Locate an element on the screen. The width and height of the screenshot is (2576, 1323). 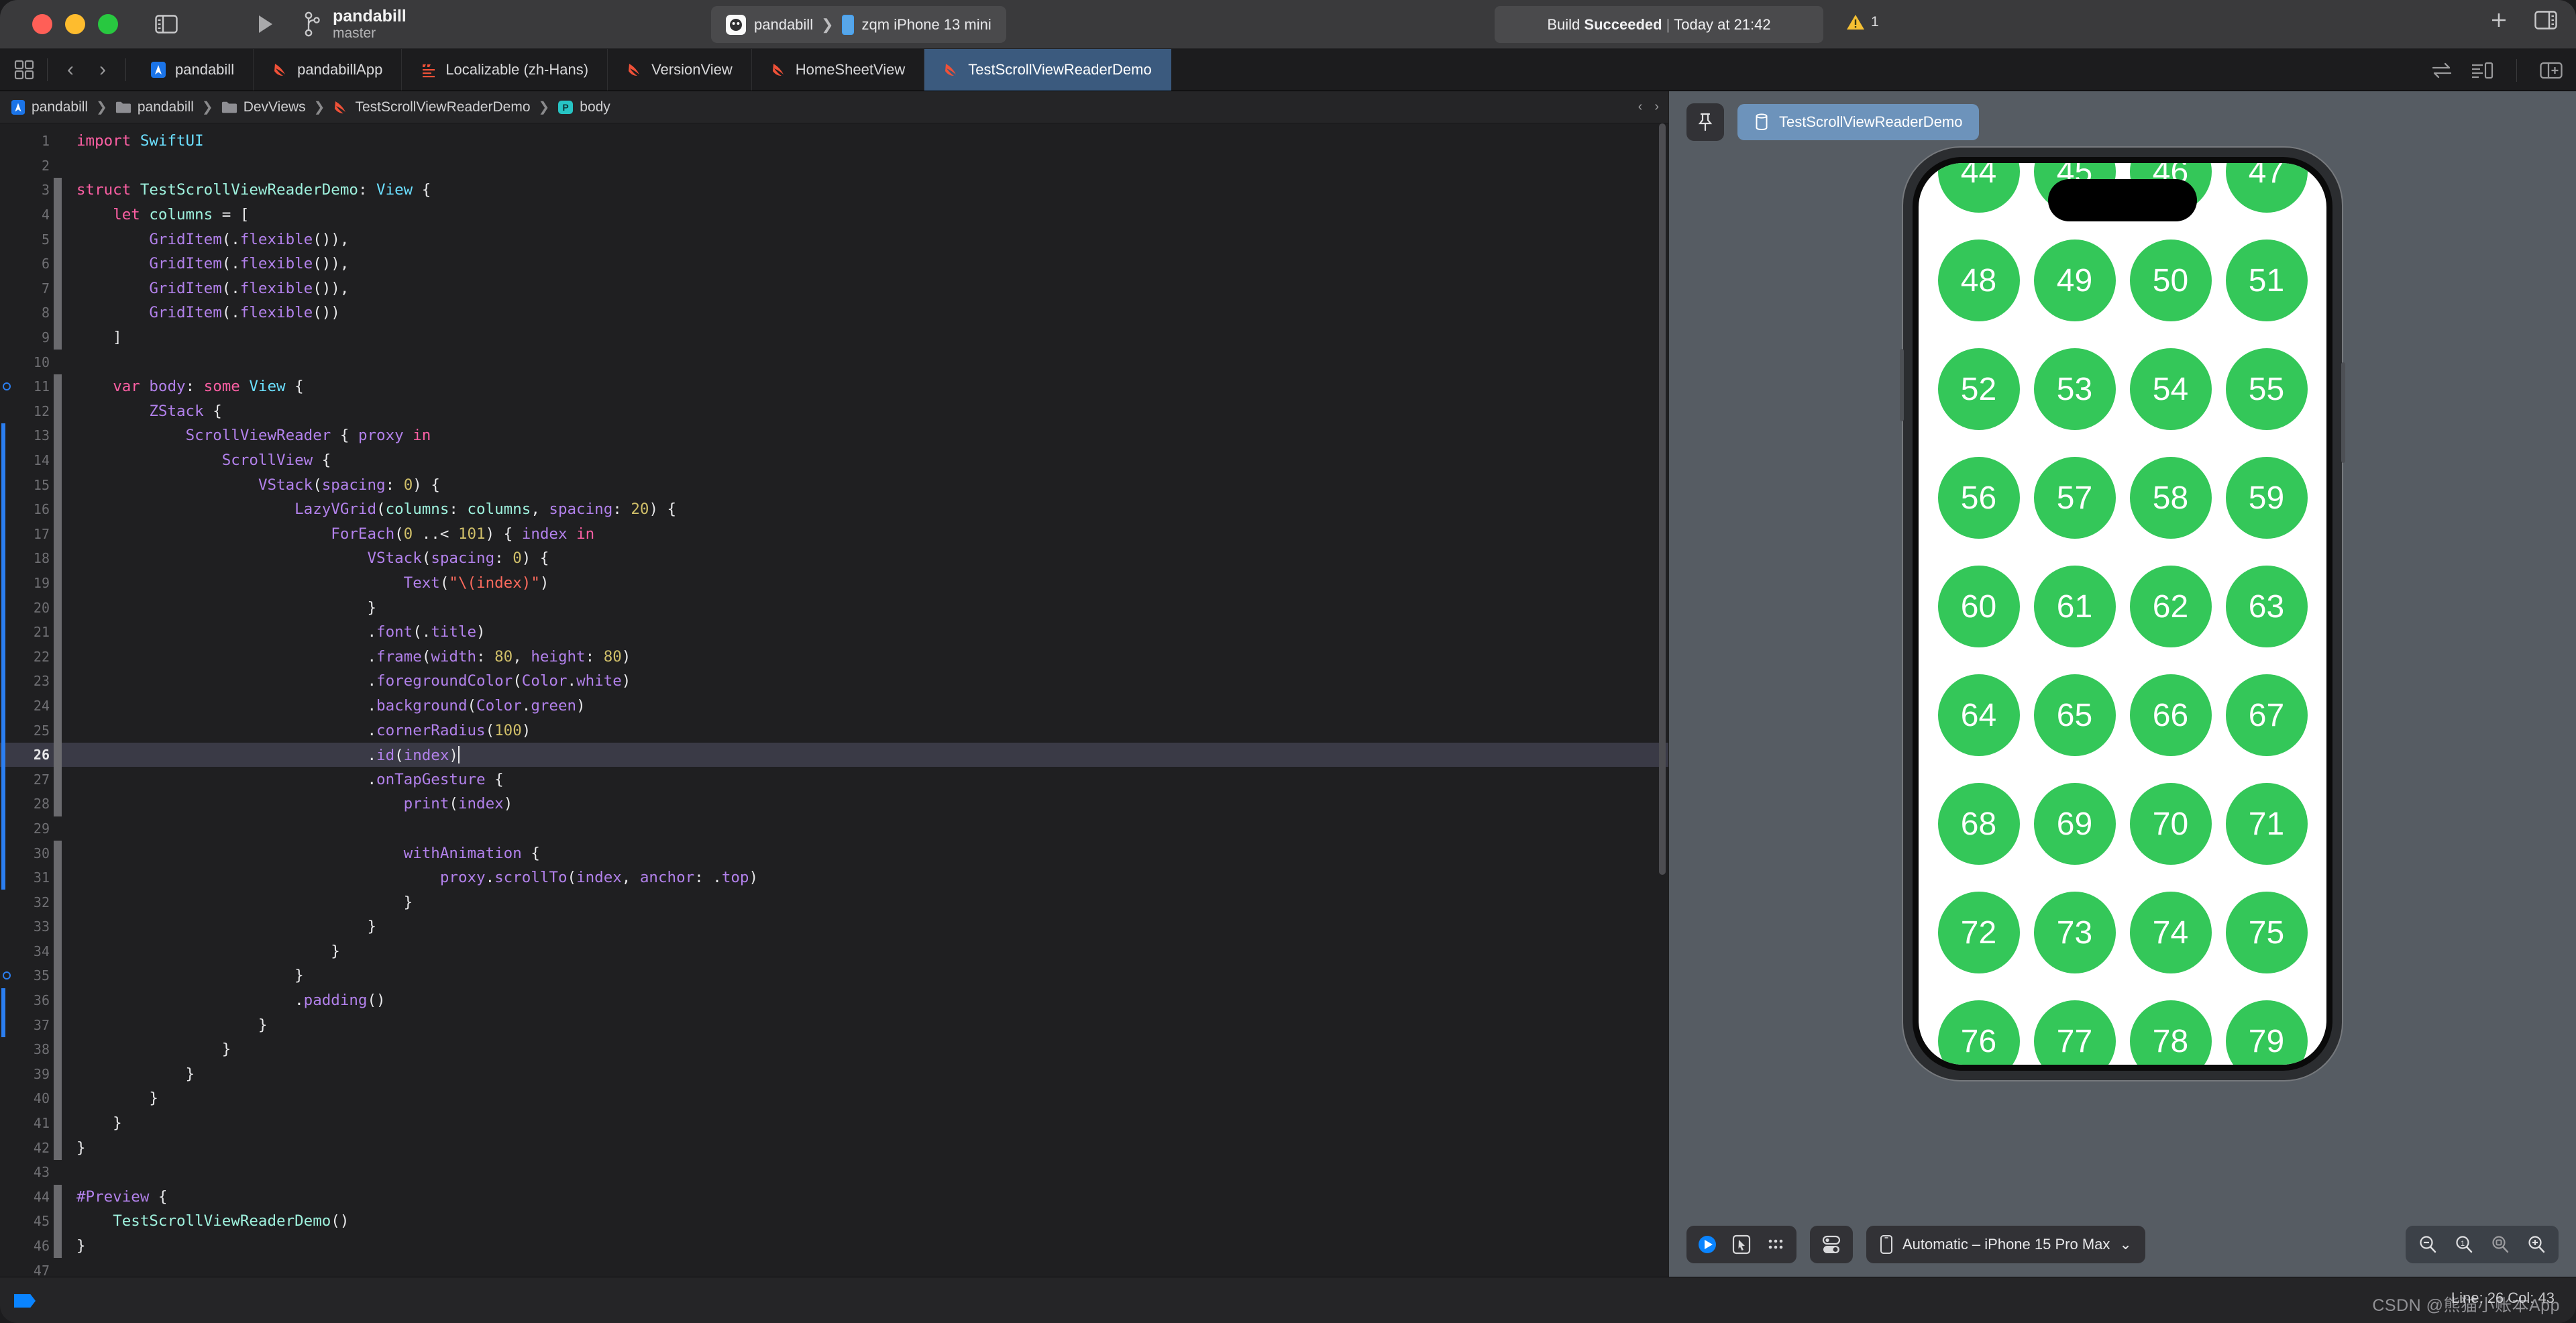
code-line: 36 .padding() is located at coordinates (834, 1000).